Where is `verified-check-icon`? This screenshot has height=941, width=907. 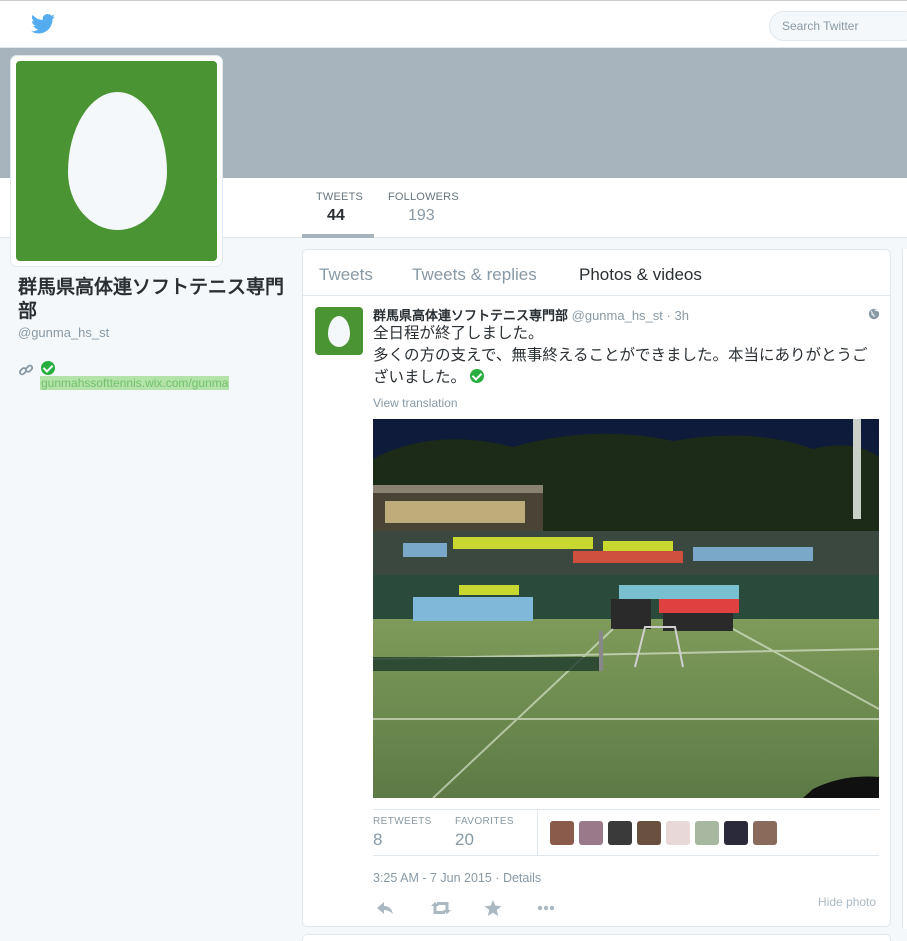
verified-check-icon is located at coordinates (48, 368).